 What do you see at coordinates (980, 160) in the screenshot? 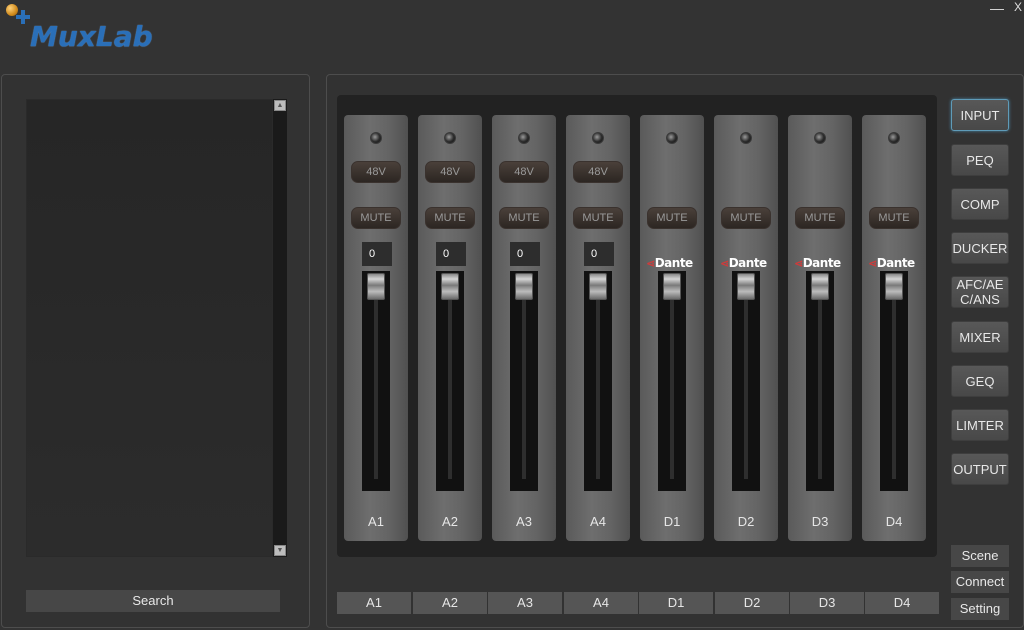
I see `menu-button-peq: PEQ` at bounding box center [980, 160].